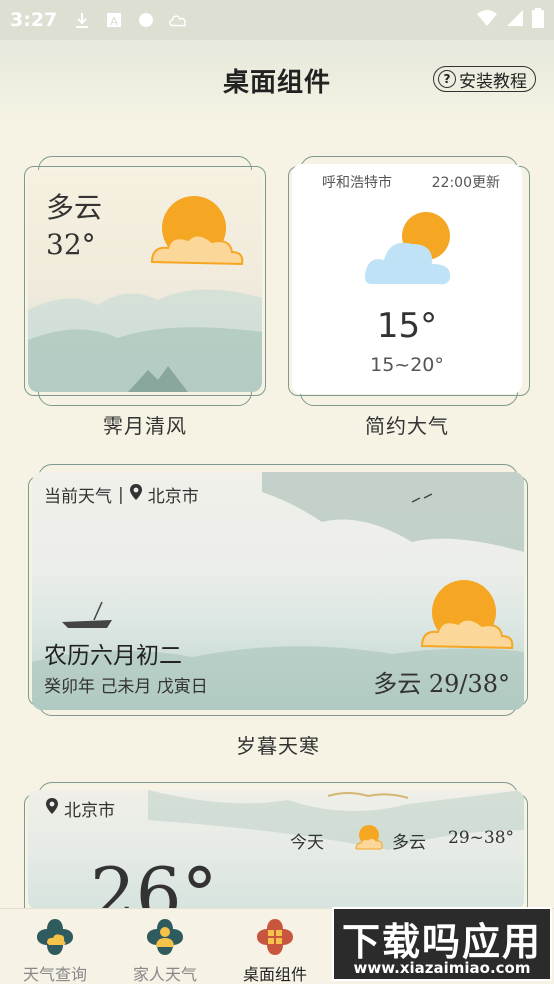 The width and height of the screenshot is (554, 984). I want to click on big-temperature-text: 26°, so click(154, 881).